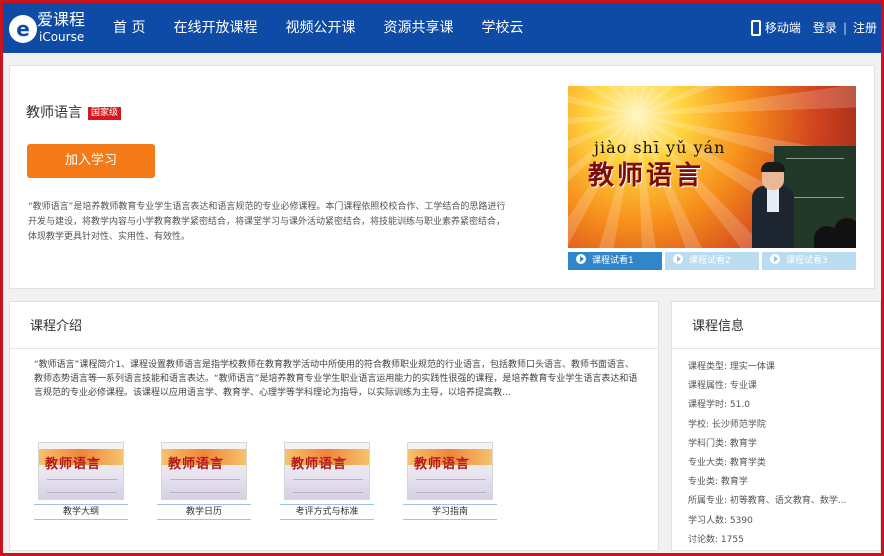 Image resolution: width=884 pixels, height=556 pixels. What do you see at coordinates (865, 28) in the screenshot?
I see `register-link: 注册` at bounding box center [865, 28].